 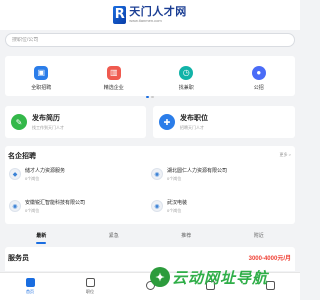 What do you see at coordinates (258, 72) in the screenshot?
I see `person-icon: ●` at bounding box center [258, 72].